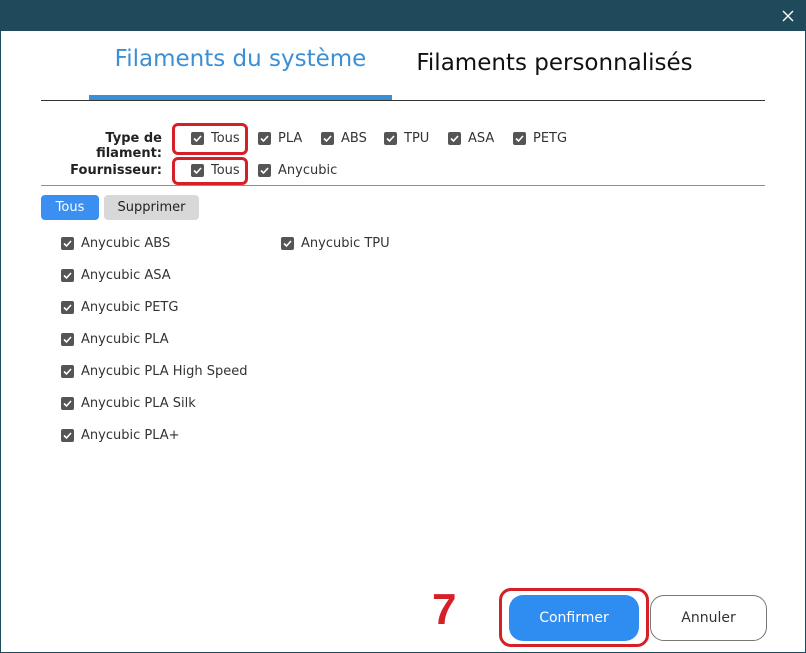 The width and height of the screenshot is (806, 653). Describe the element at coordinates (126, 243) in the screenshot. I see `filament-label: Anycubic ABS` at that location.